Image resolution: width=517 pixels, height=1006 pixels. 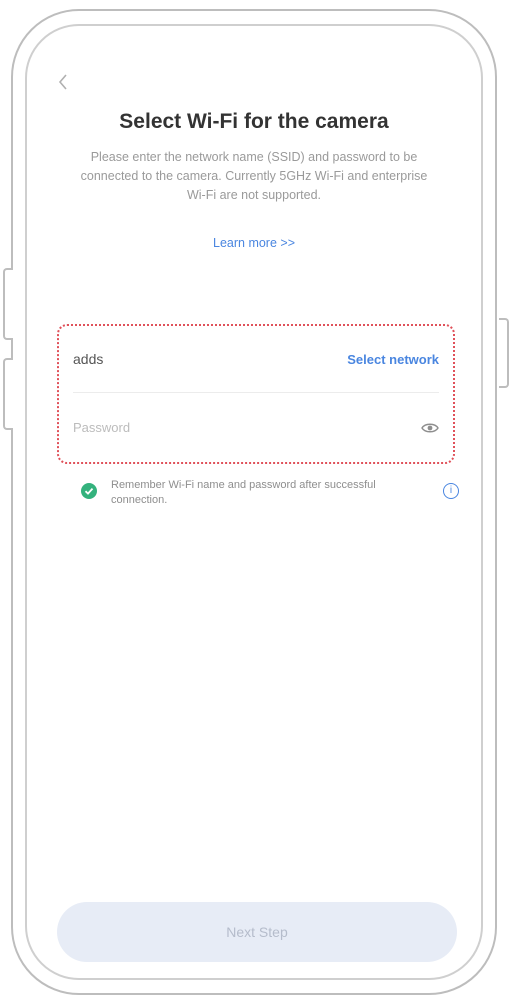 I want to click on select-network-button: Select network, so click(x=393, y=359).